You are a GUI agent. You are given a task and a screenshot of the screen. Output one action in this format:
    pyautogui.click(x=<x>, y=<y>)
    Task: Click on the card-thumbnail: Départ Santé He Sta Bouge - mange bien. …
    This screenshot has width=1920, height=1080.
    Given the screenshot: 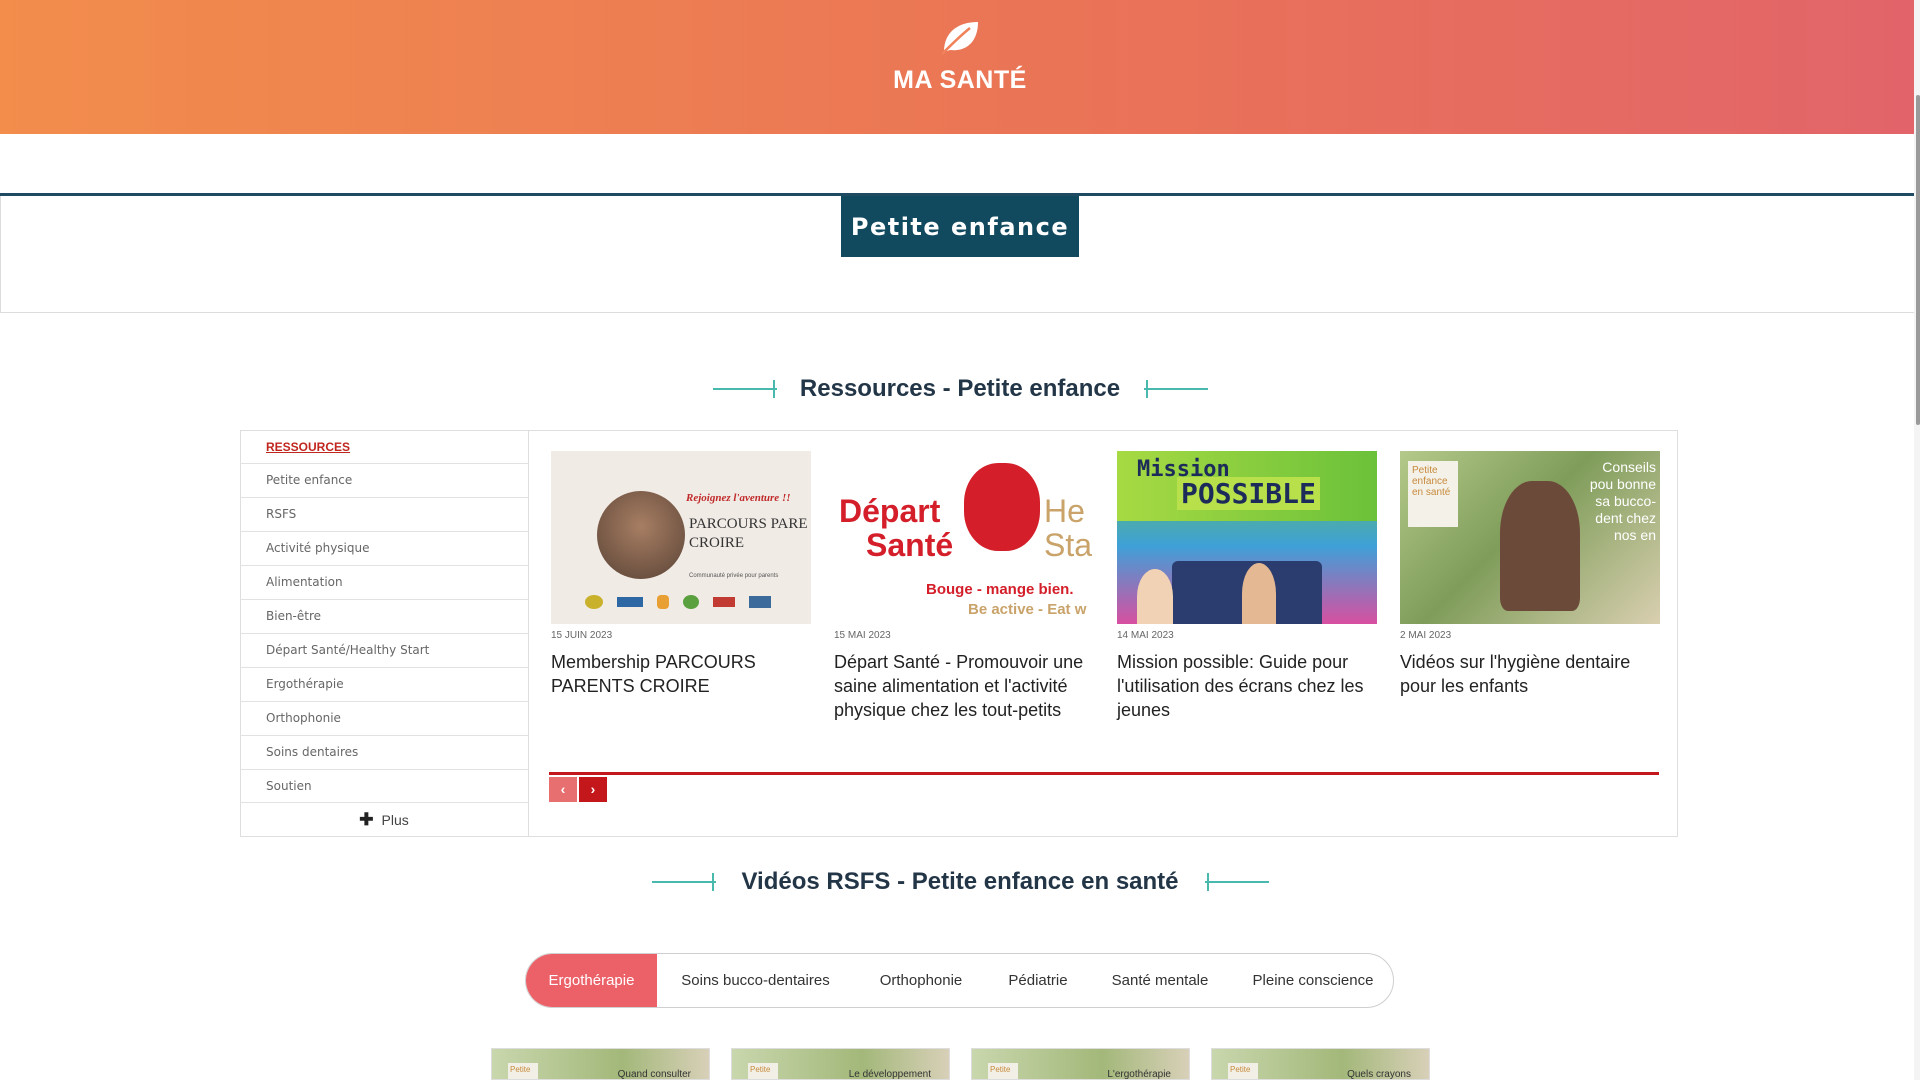 What is the action you would take?
    pyautogui.click(x=964, y=537)
    